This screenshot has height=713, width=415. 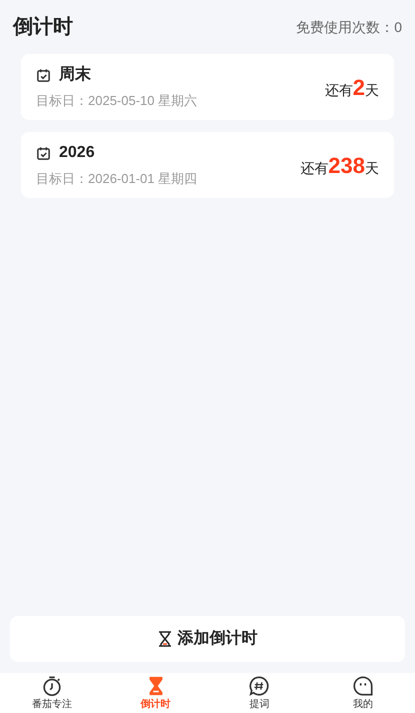 I want to click on hourglass-icon, so click(x=165, y=639).